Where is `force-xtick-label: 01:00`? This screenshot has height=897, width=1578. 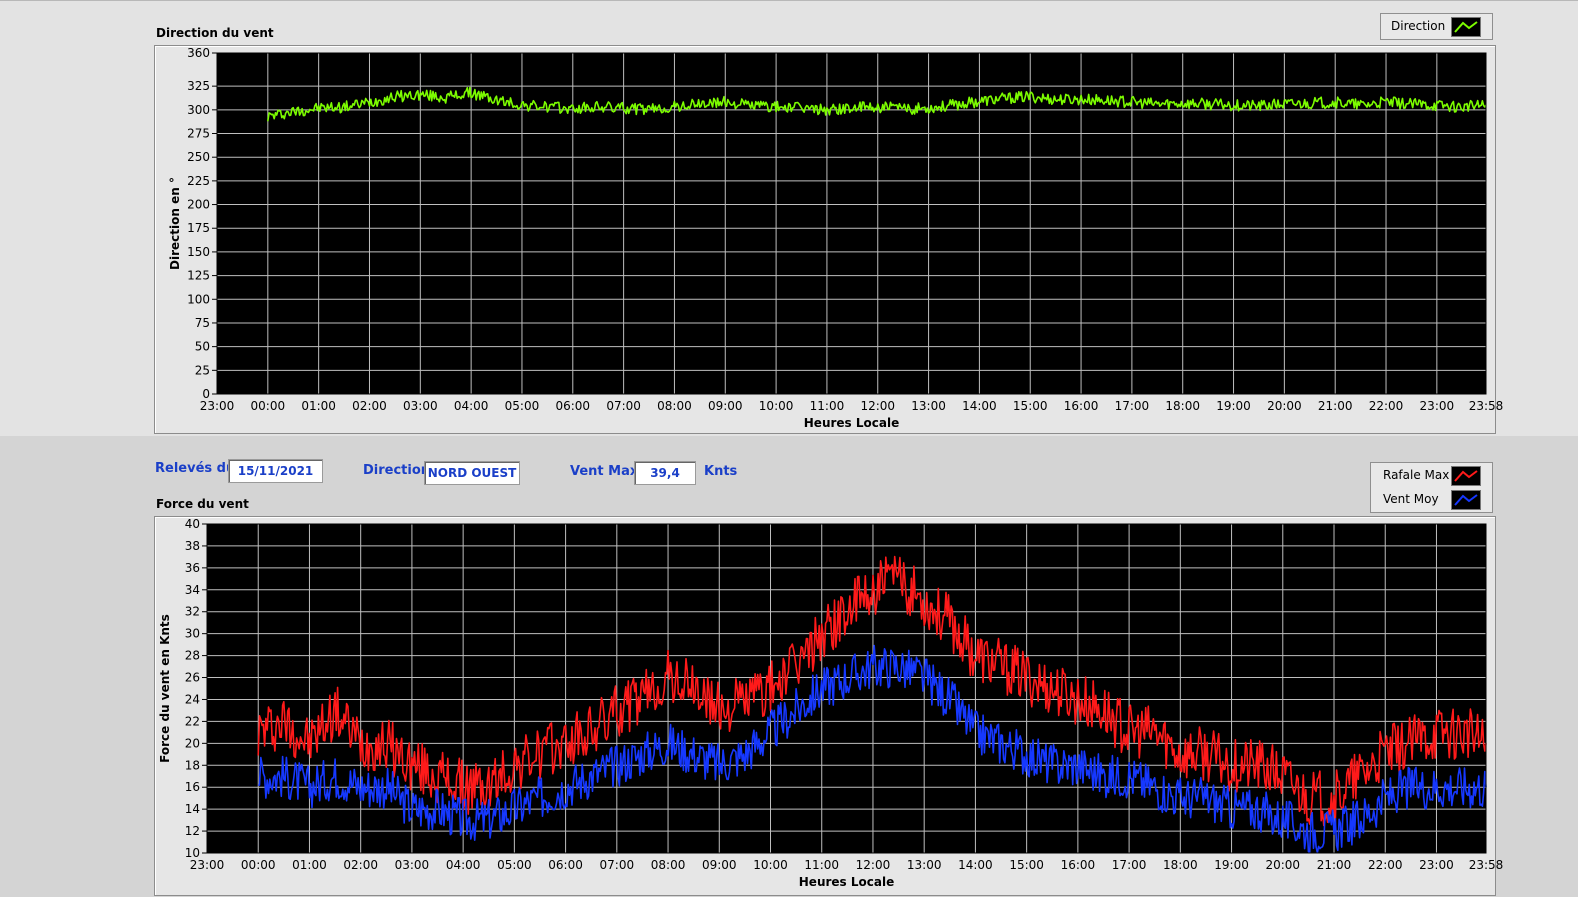 force-xtick-label: 01:00 is located at coordinates (309, 865).